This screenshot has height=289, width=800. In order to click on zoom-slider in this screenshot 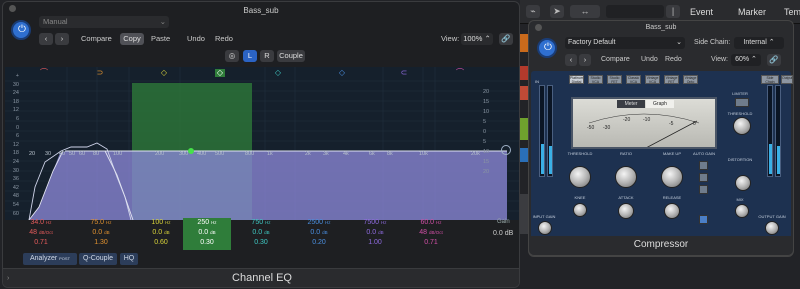, I will do `click(635, 11)`.